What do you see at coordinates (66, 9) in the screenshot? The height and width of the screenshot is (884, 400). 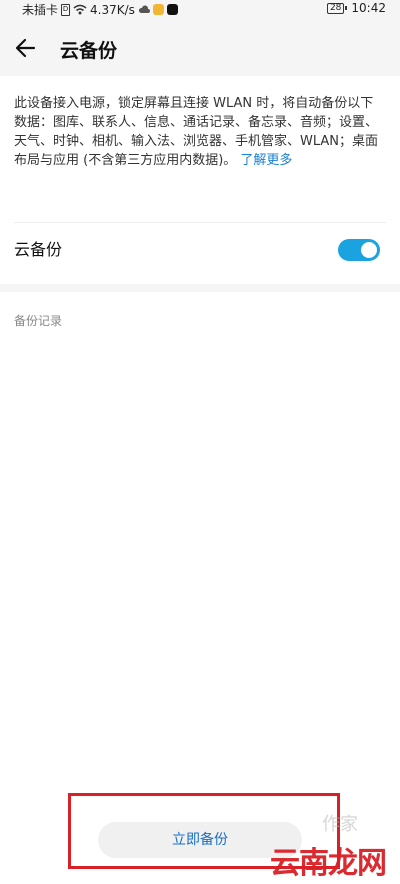 I see `sim-icon: D` at bounding box center [66, 9].